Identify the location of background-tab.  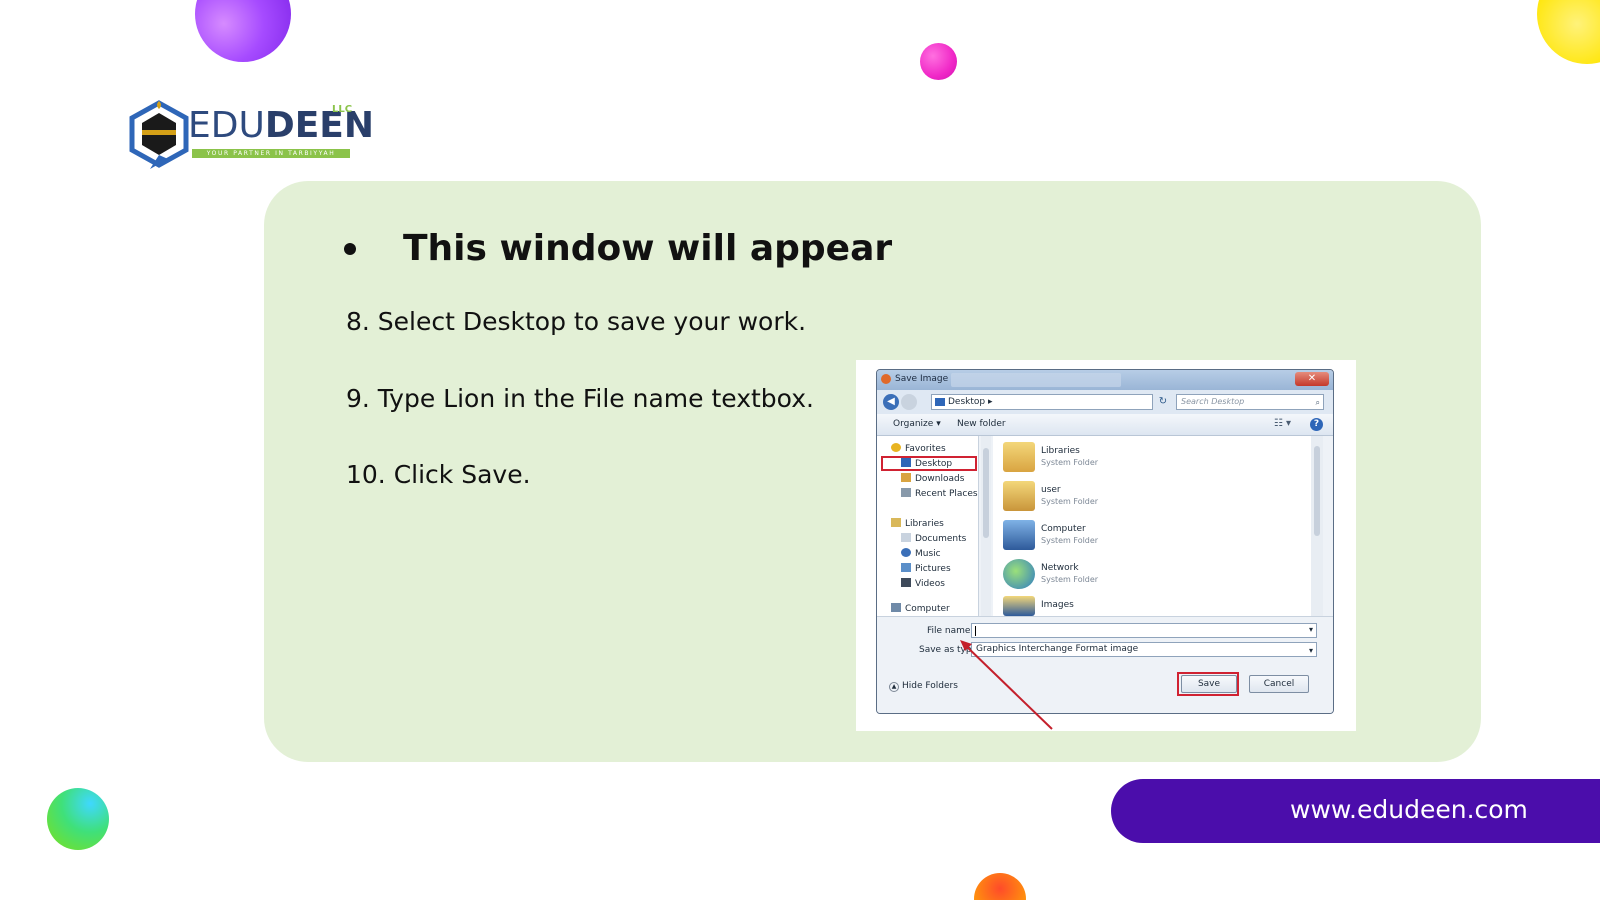
(1036, 380).